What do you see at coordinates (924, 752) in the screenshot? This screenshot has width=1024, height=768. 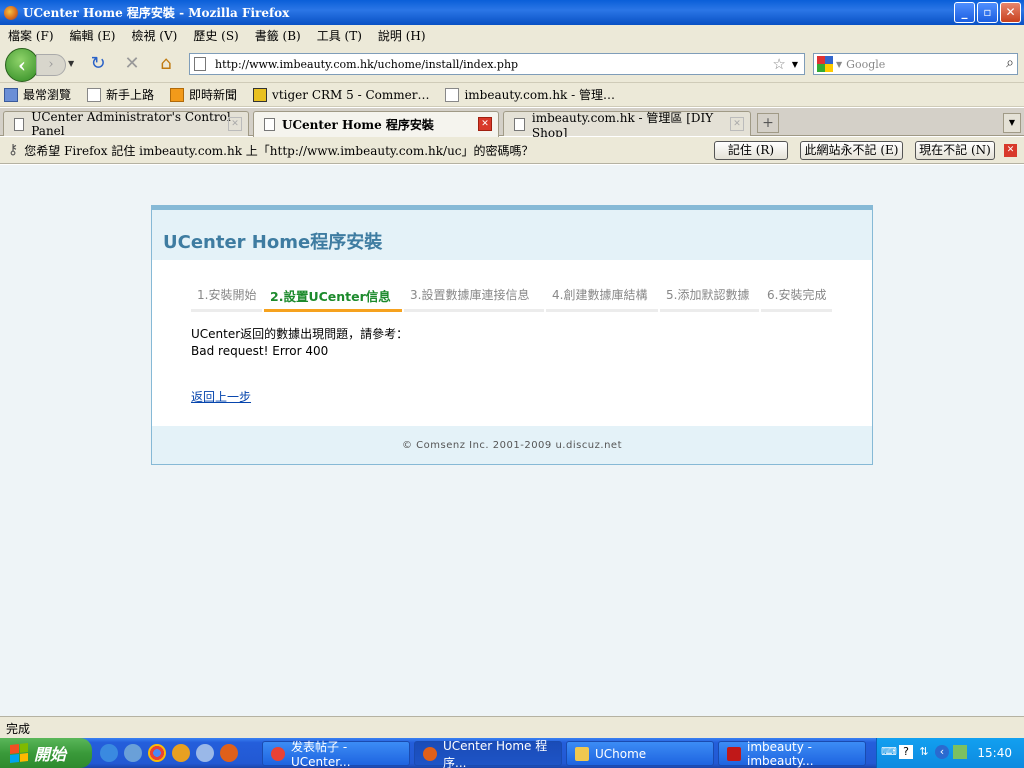 I see `network-icon: ⇅` at bounding box center [924, 752].